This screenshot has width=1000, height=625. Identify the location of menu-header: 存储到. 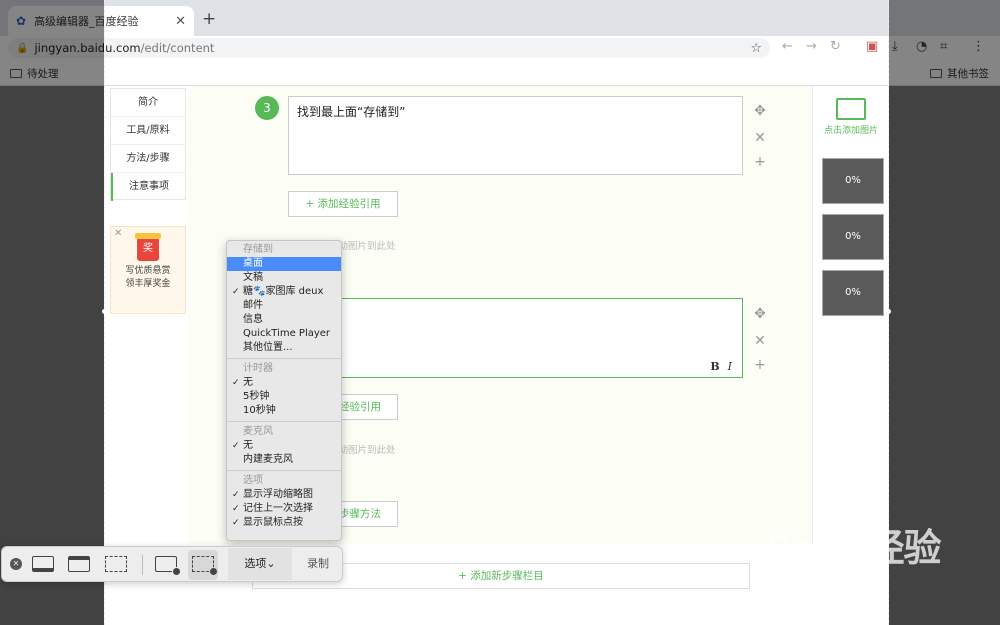
(258, 249).